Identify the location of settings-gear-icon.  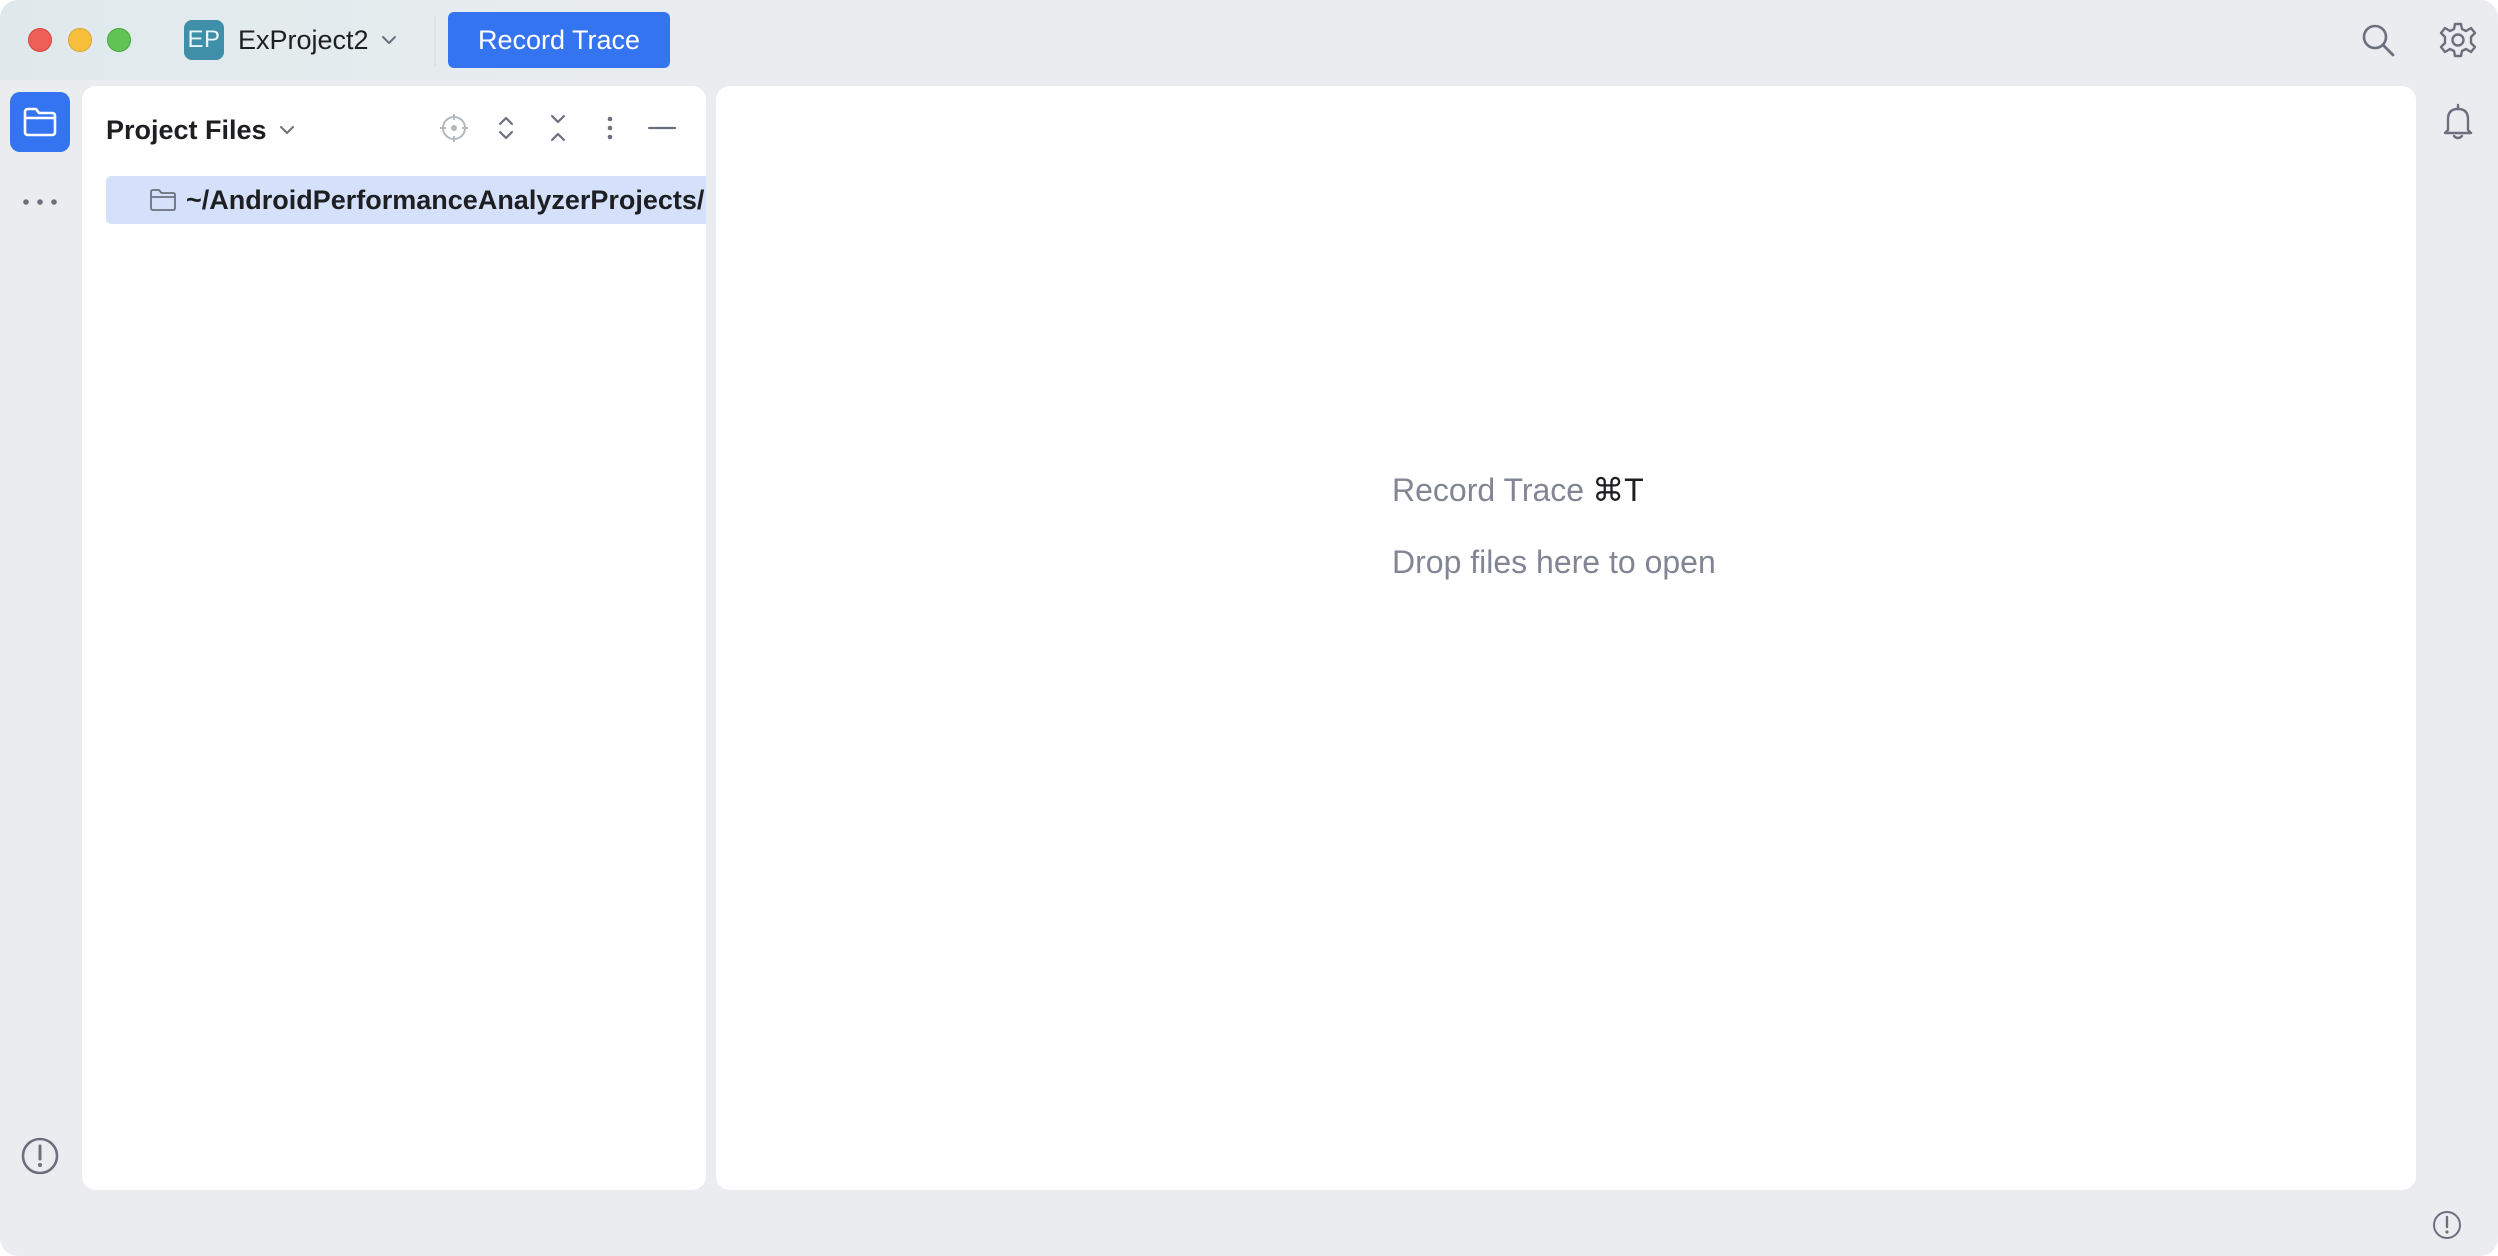
(2458, 40).